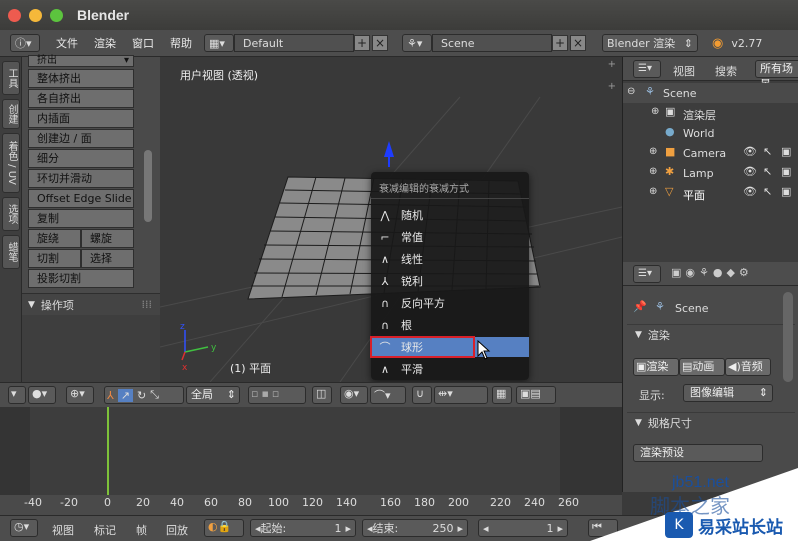 Image resolution: width=798 pixels, height=541 pixels. What do you see at coordinates (726, 71) in the screenshot?
I see `outliner-tab-search: 搜索` at bounding box center [726, 71].